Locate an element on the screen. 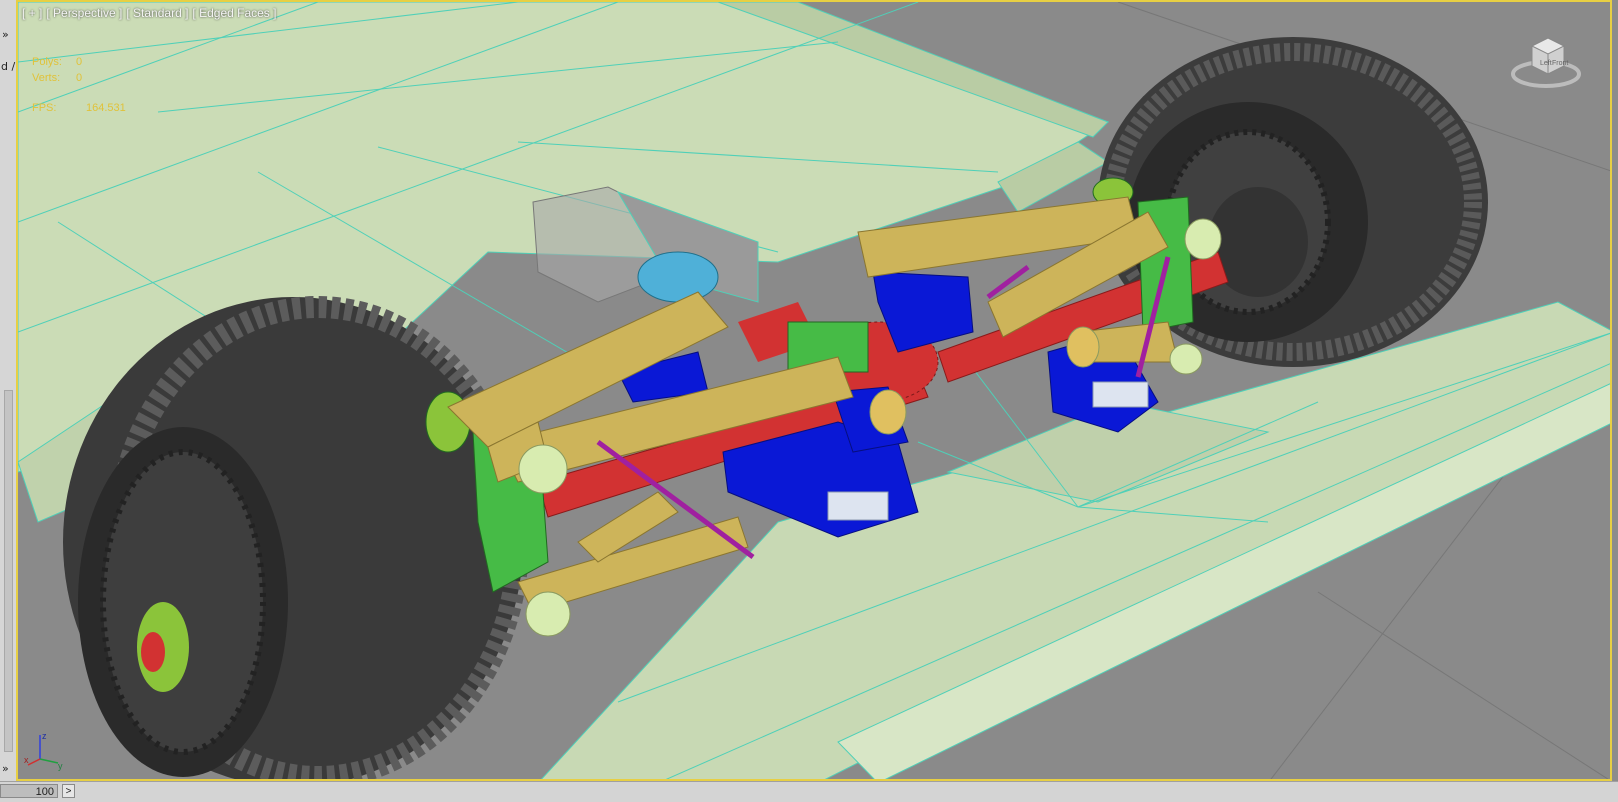 This screenshot has width=1618, height=802. viewcube-face-left: Left is located at coordinates (1546, 63).